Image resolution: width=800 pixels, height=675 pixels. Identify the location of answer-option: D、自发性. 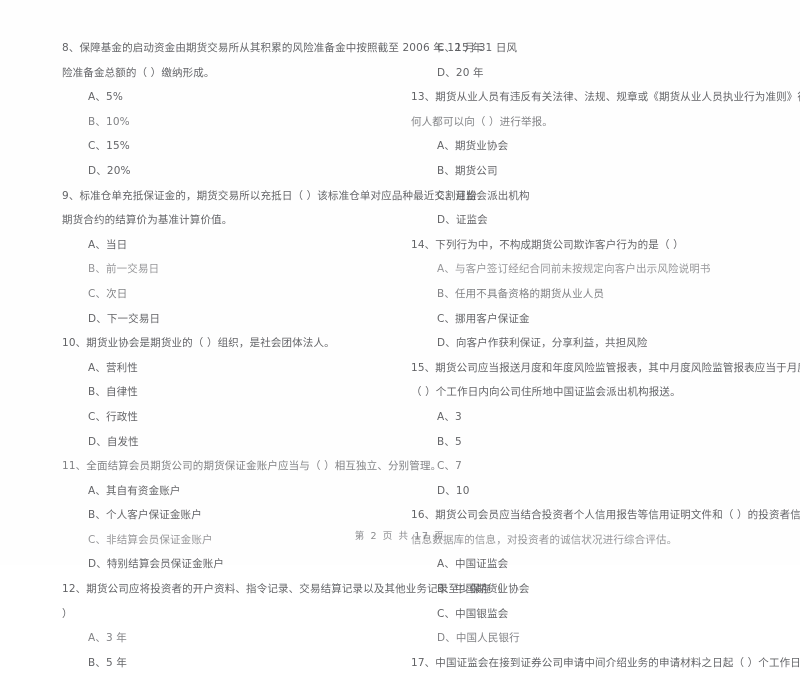
(113, 441).